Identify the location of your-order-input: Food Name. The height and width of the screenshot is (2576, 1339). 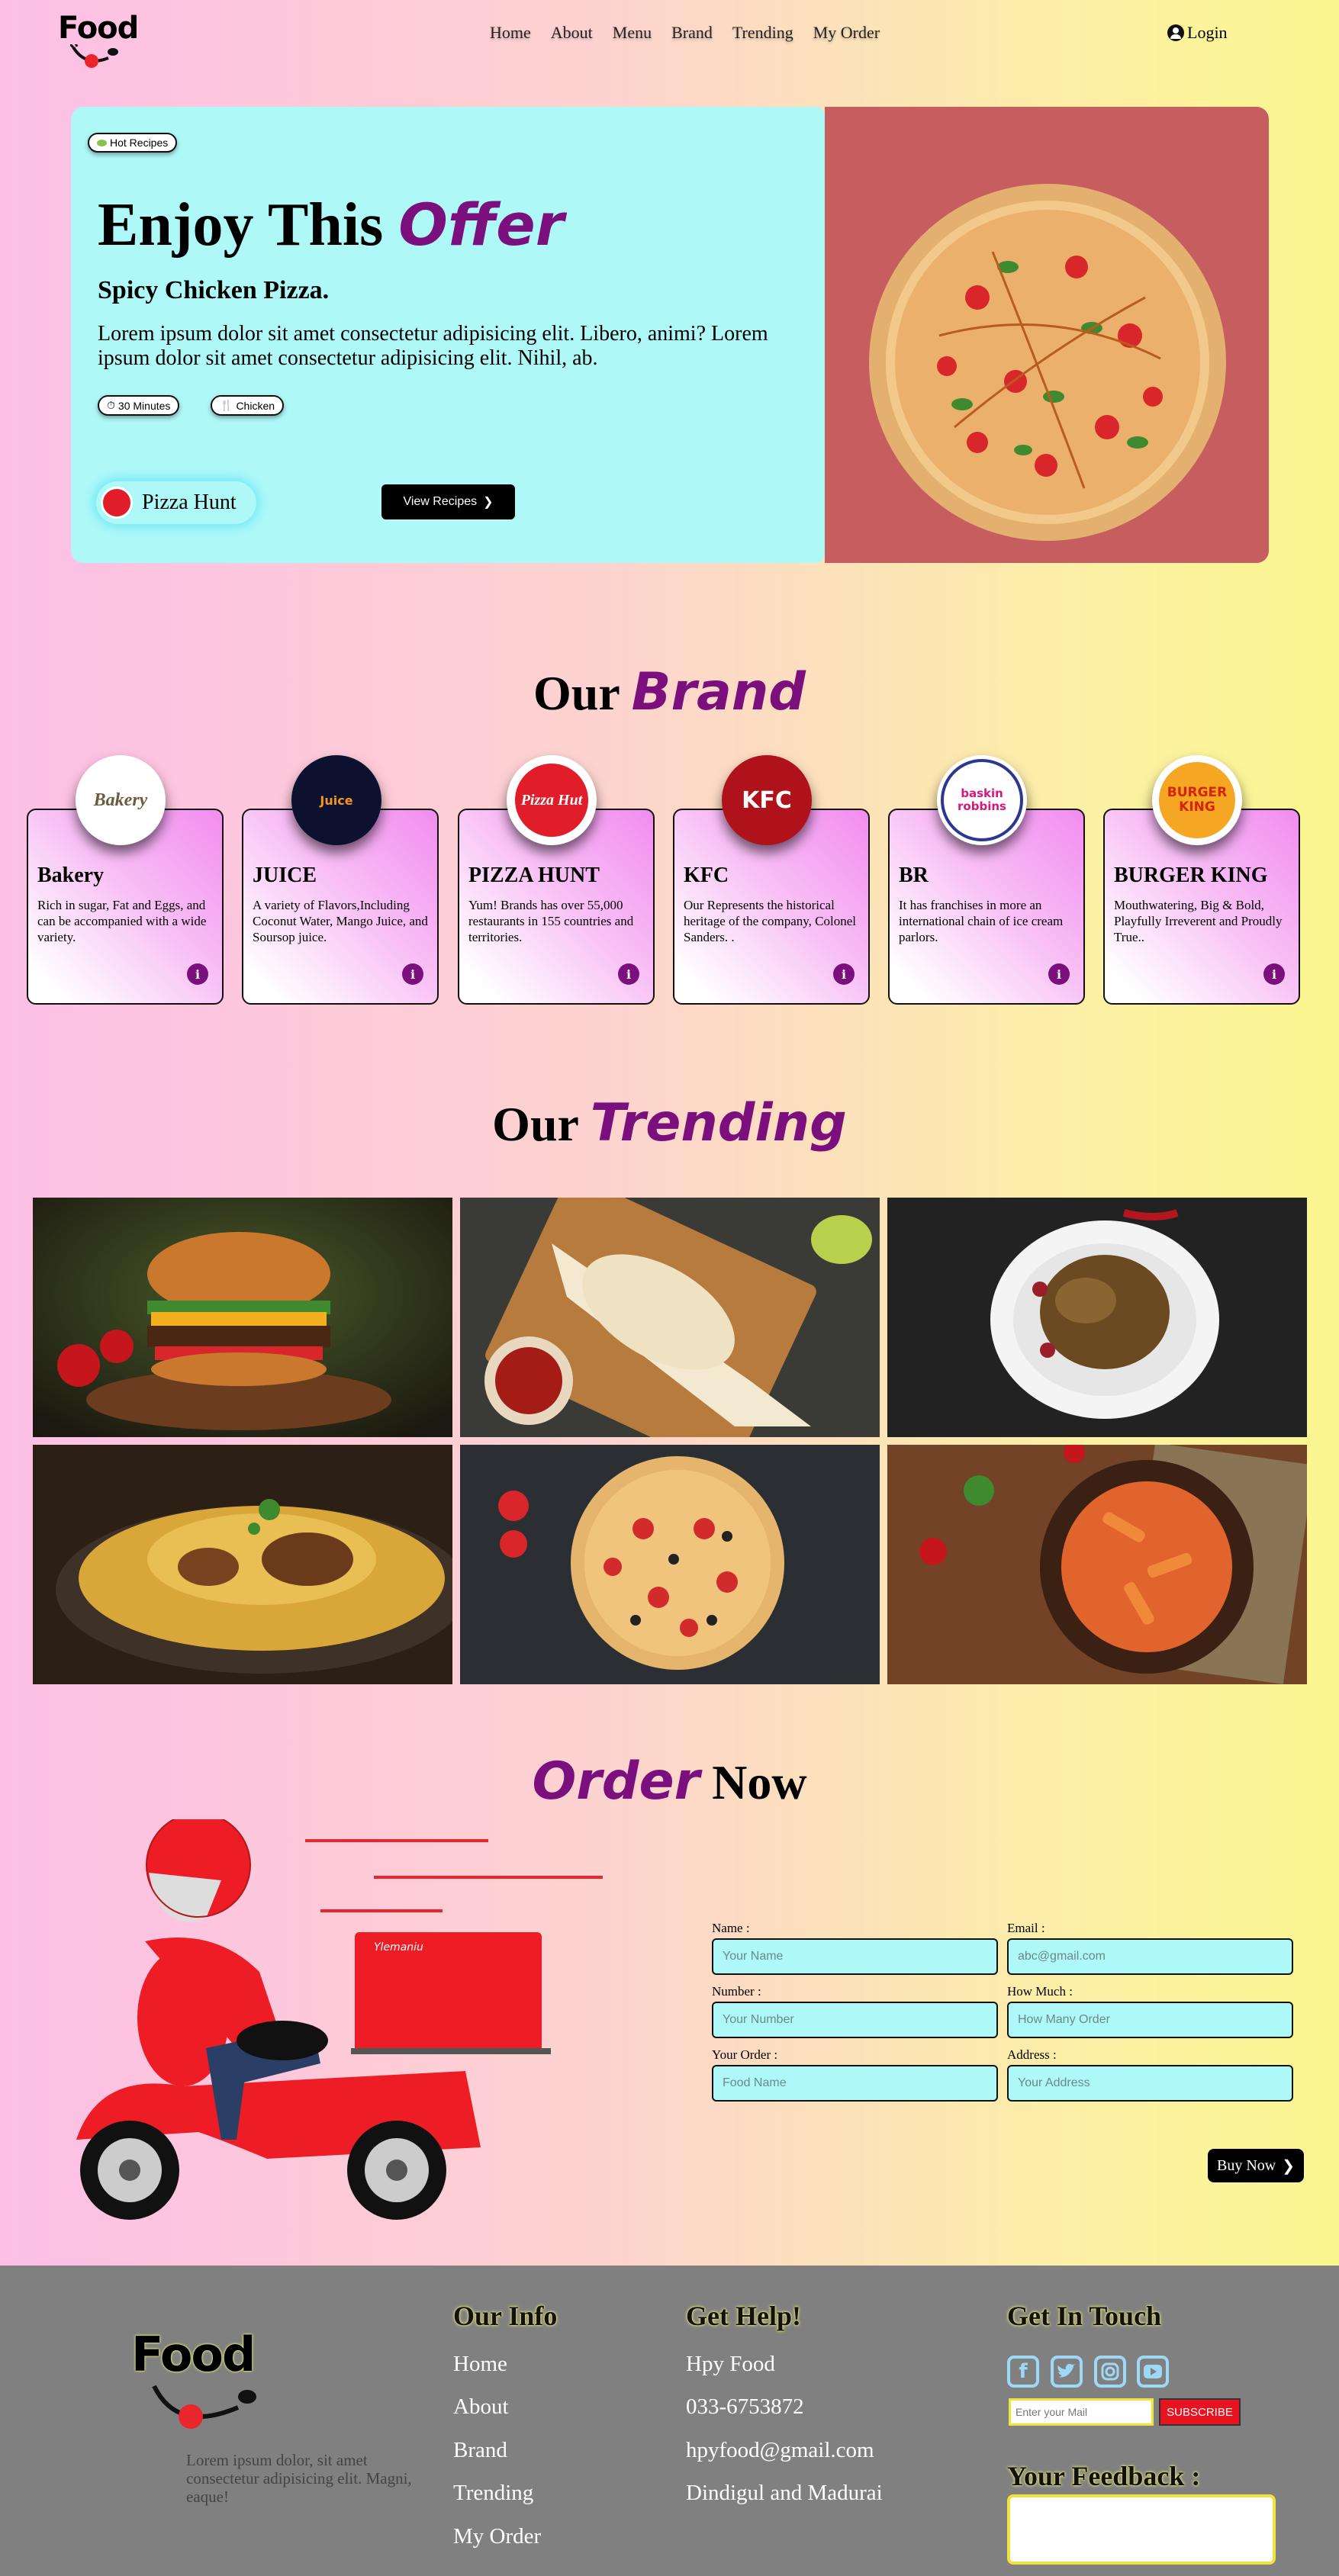
(855, 2083).